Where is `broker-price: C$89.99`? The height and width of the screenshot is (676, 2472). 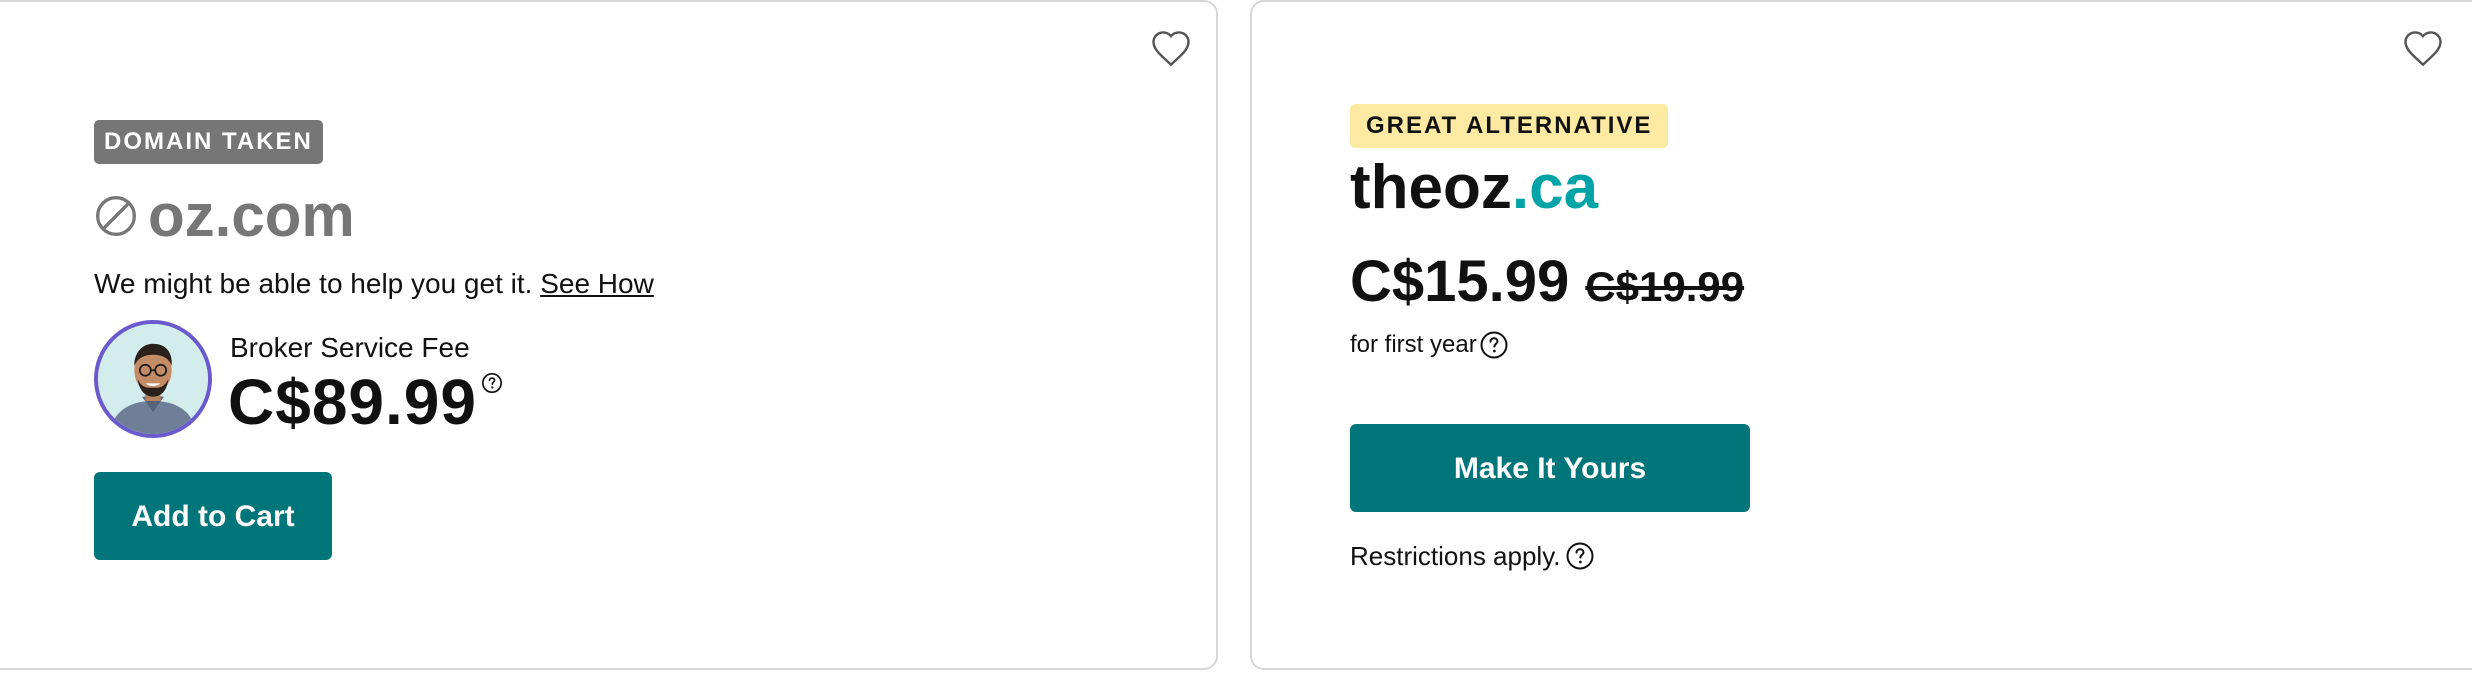
broker-price: C$89.99 is located at coordinates (352, 402).